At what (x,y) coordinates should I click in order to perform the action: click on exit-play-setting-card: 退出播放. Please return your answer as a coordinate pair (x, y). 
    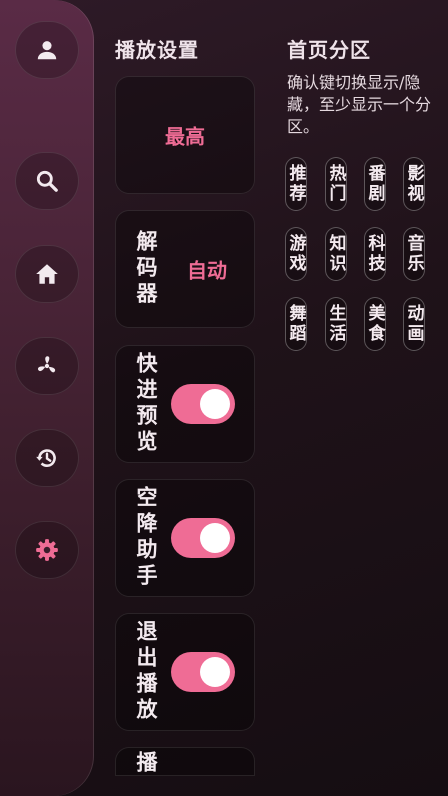
    Looking at the image, I should click on (185, 672).